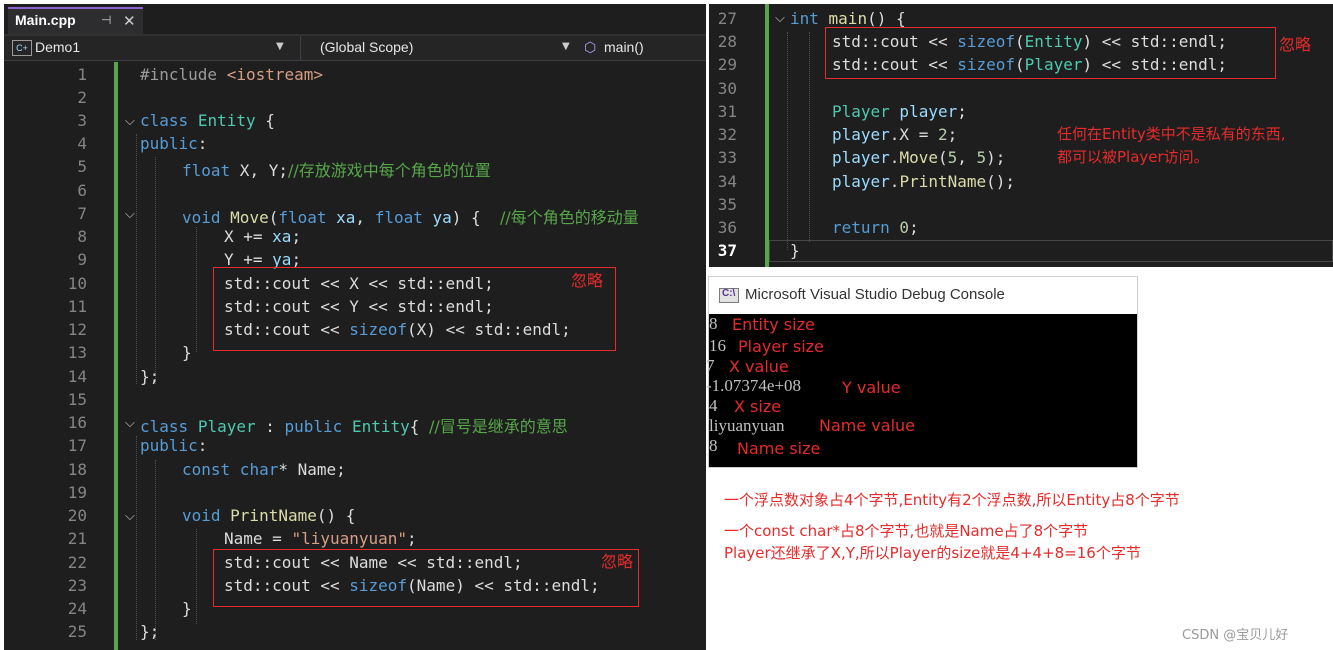  Describe the element at coordinates (77, 306) in the screenshot. I see `line-number: 11` at that location.